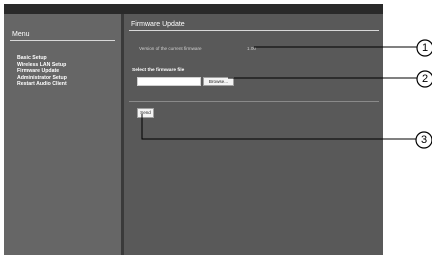  Describe the element at coordinates (425, 79) in the screenshot. I see `callout-2-number: 2` at that location.